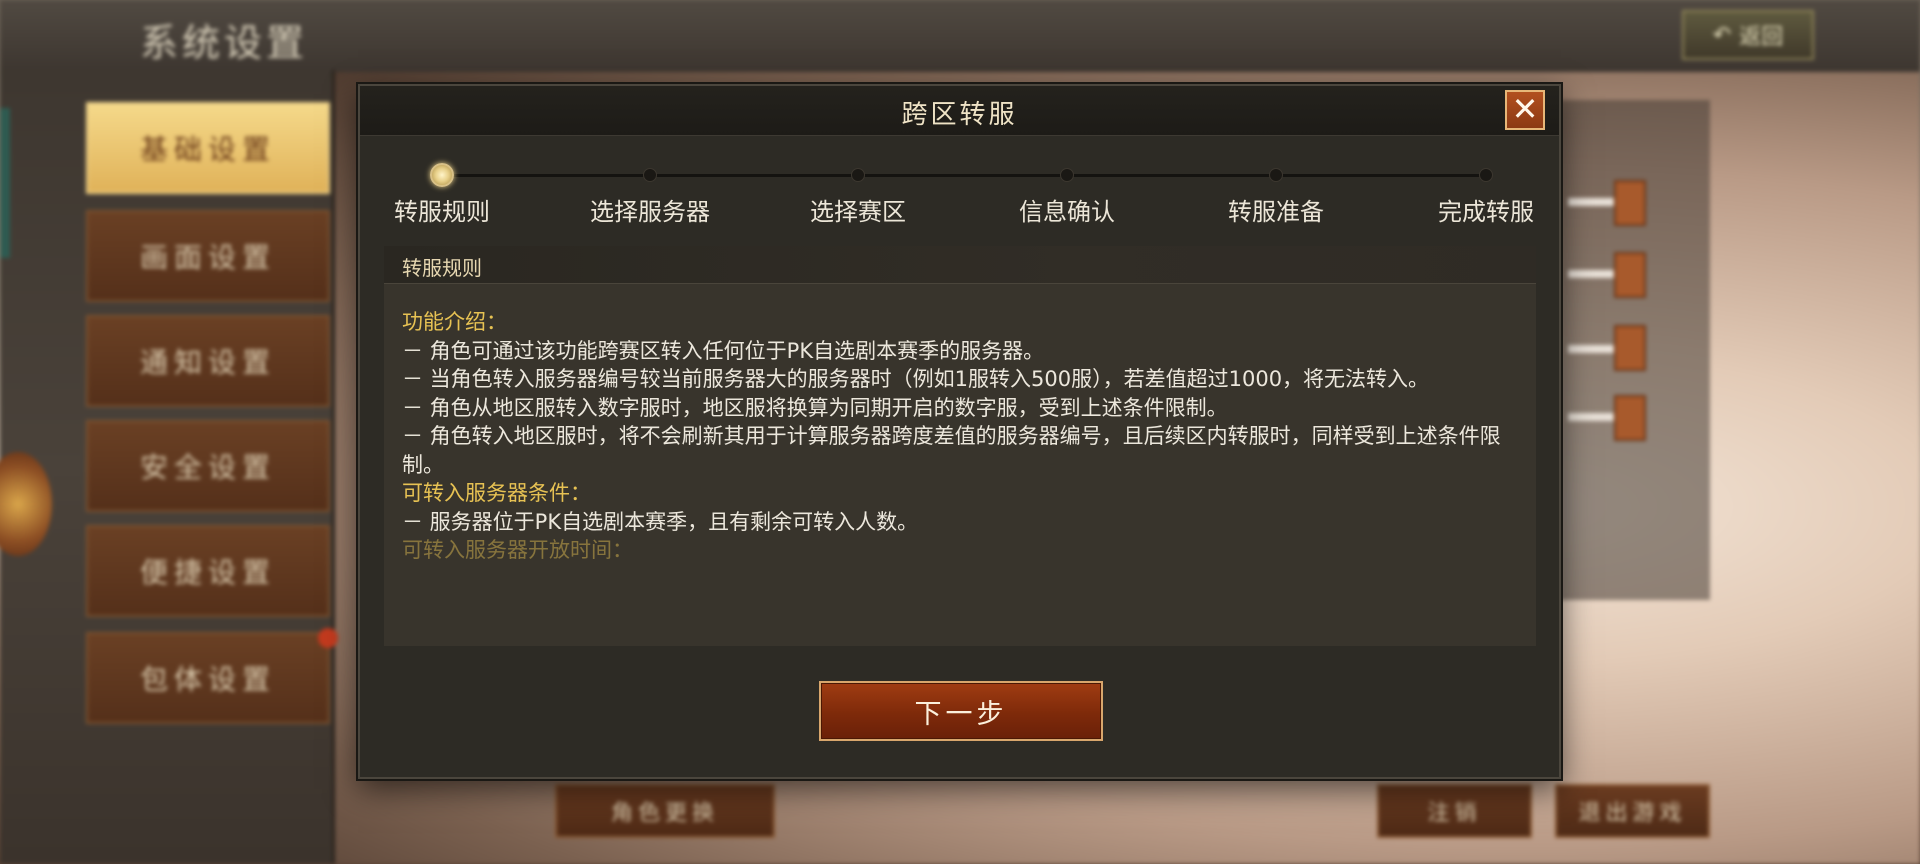 Image resolution: width=1920 pixels, height=864 pixels. What do you see at coordinates (1632, 813) in the screenshot?
I see `button-label: 退出游戏` at bounding box center [1632, 813].